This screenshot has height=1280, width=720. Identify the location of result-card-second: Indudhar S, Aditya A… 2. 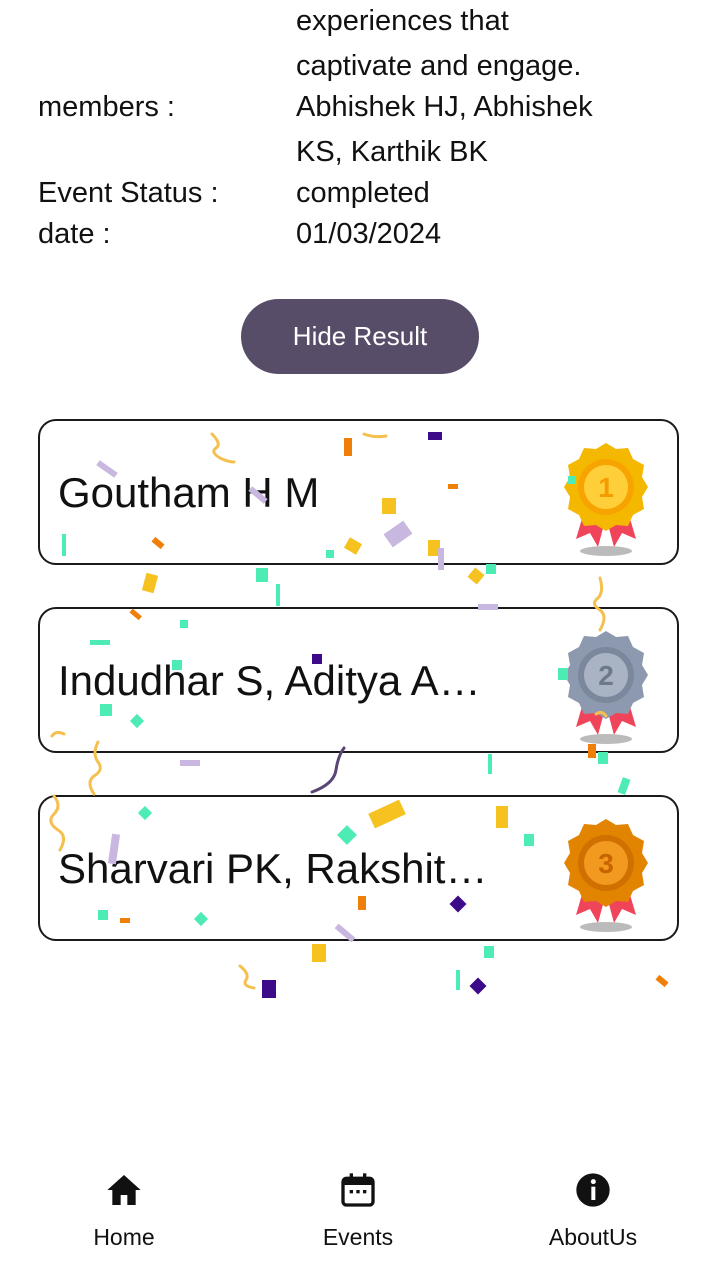
(358, 680).